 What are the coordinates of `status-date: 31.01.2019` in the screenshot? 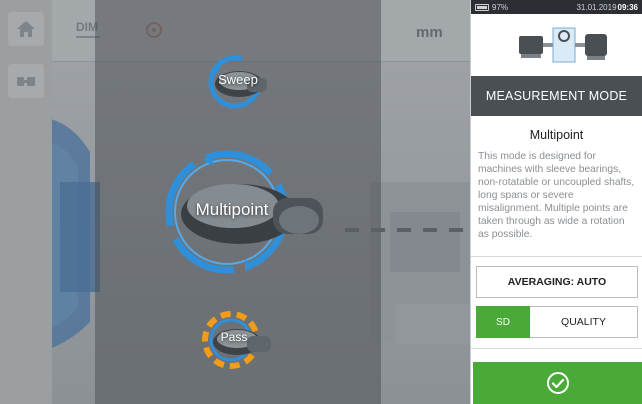 It's located at (596, 7).